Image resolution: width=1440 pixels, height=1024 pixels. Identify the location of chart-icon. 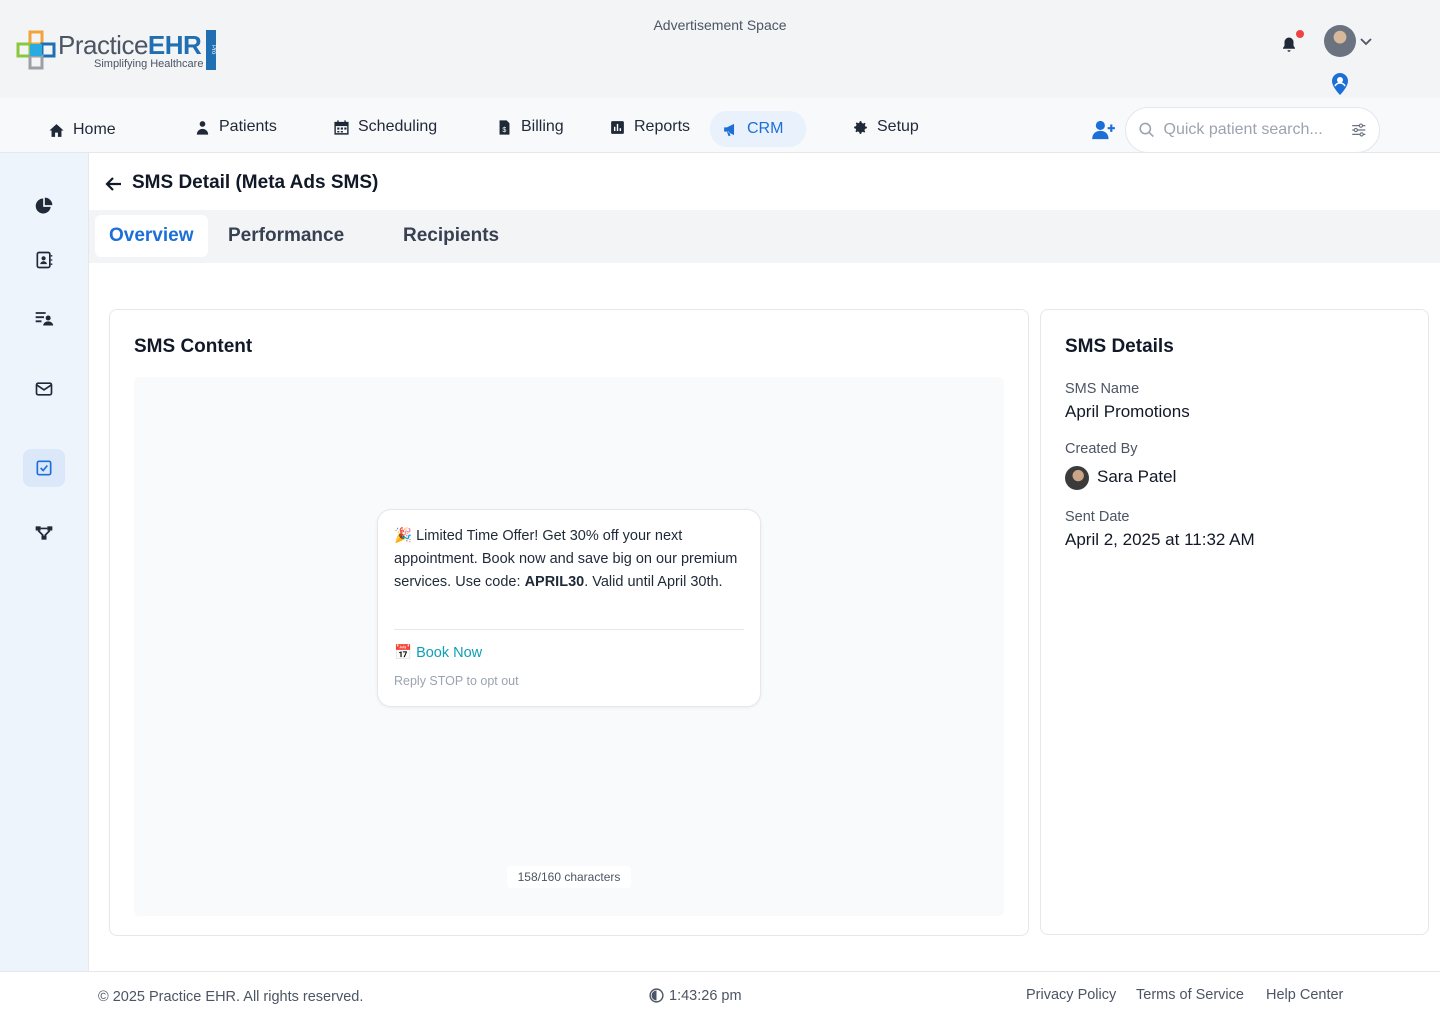
(617, 127).